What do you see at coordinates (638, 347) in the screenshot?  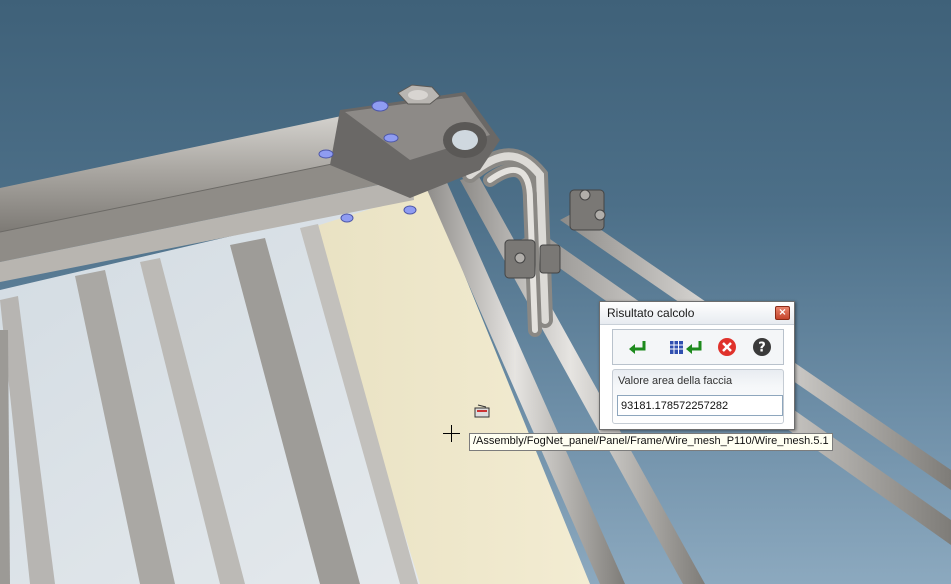 I see `accept-icon` at bounding box center [638, 347].